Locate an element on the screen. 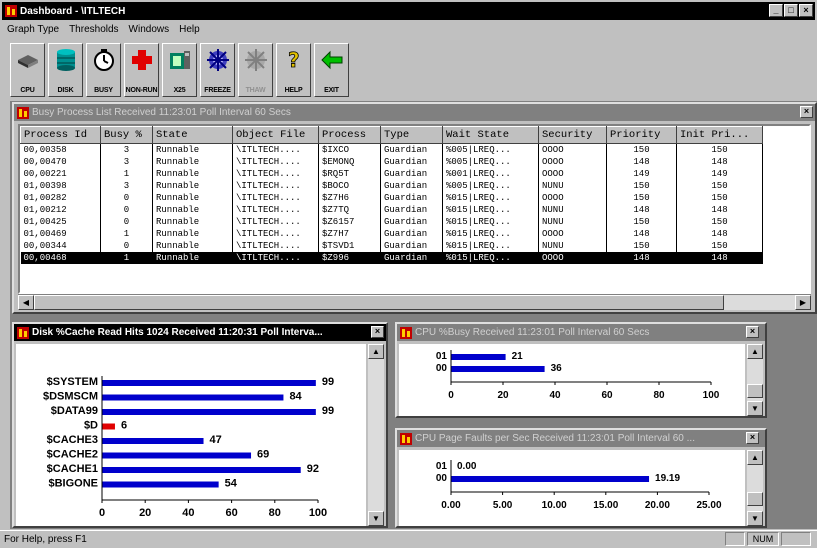 The height and width of the screenshot is (548, 817). column-header: Type is located at coordinates (411, 135).